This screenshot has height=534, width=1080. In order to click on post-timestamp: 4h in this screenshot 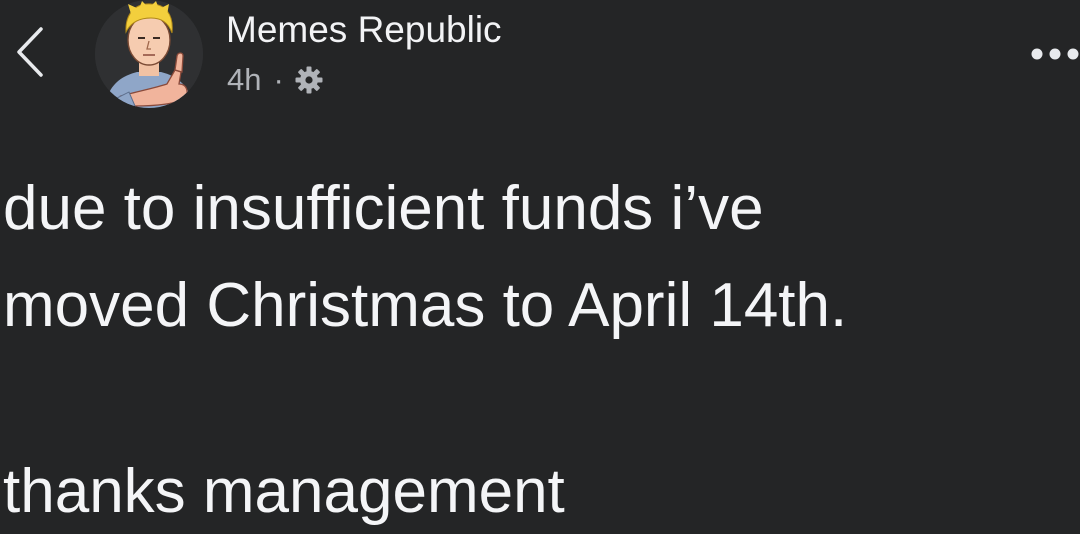, I will do `click(244, 80)`.